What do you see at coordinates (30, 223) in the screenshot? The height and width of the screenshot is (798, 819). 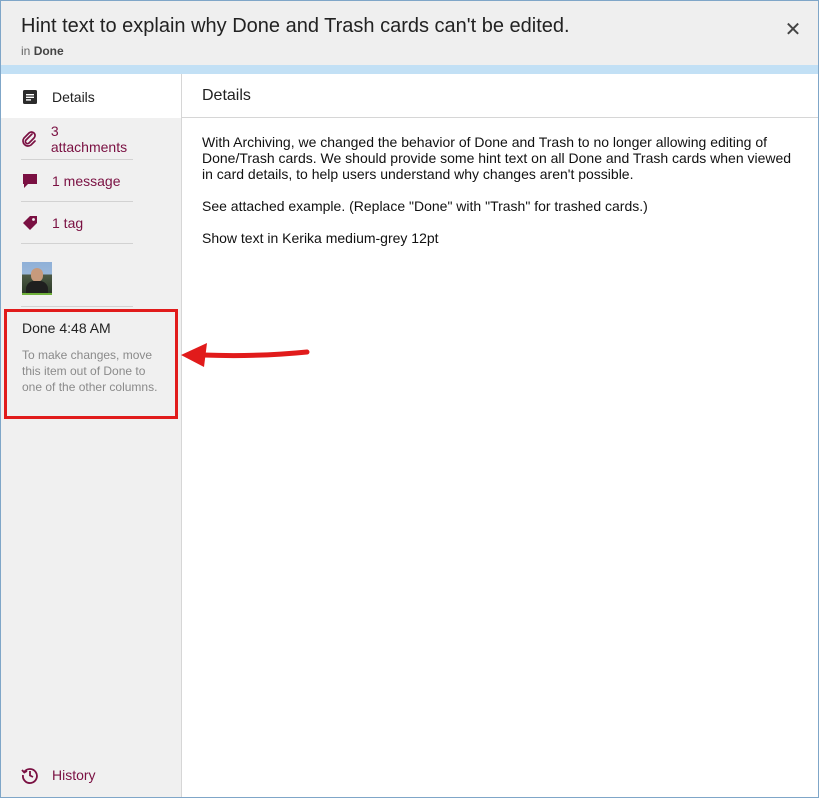 I see `tag-icon` at bounding box center [30, 223].